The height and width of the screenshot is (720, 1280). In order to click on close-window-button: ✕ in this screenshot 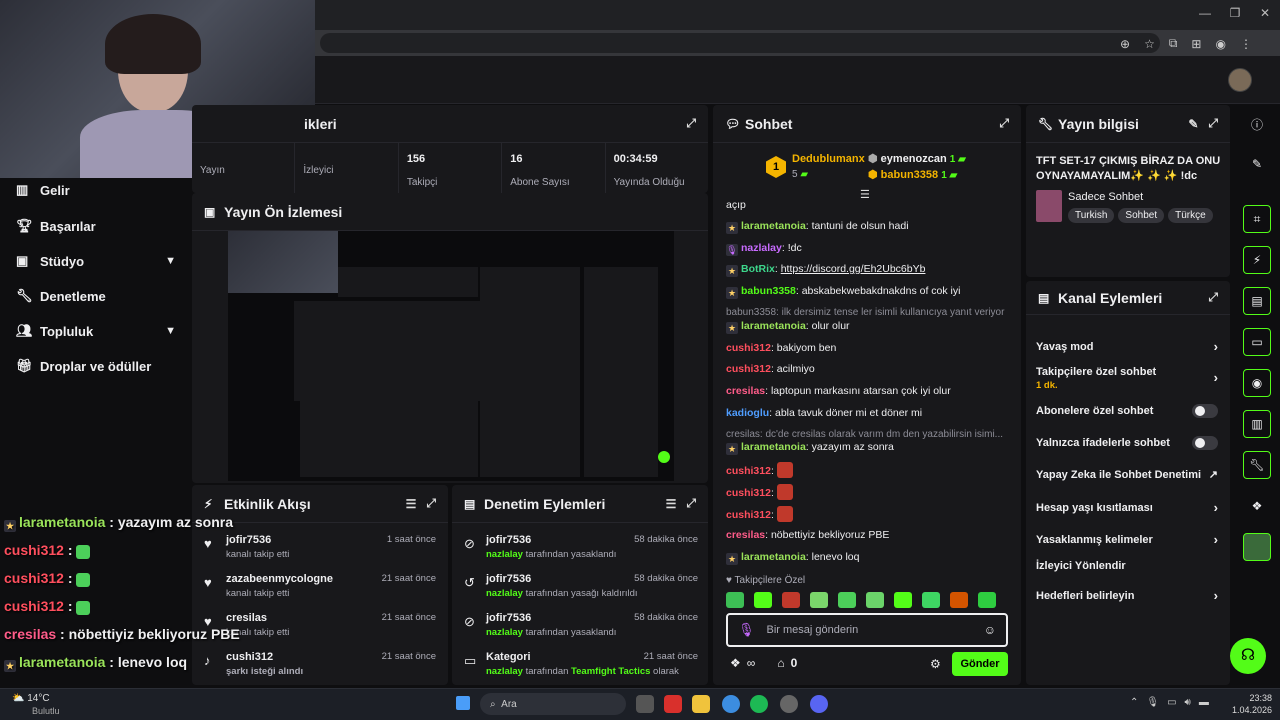, I will do `click(1265, 13)`.